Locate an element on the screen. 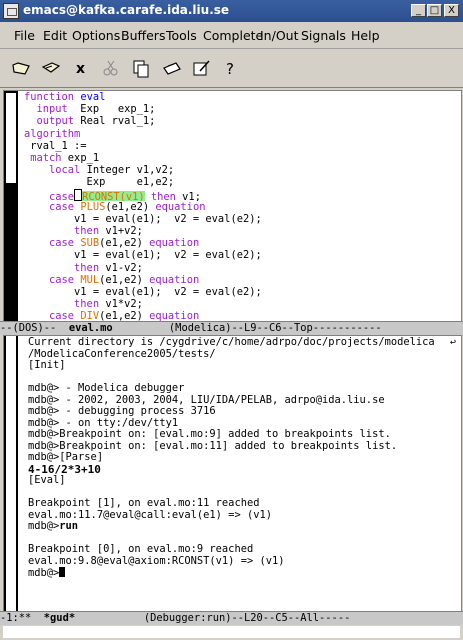 The image size is (463, 640). output-line: Breakpoint [0], on eval.mo:9 reached is located at coordinates (243, 550).